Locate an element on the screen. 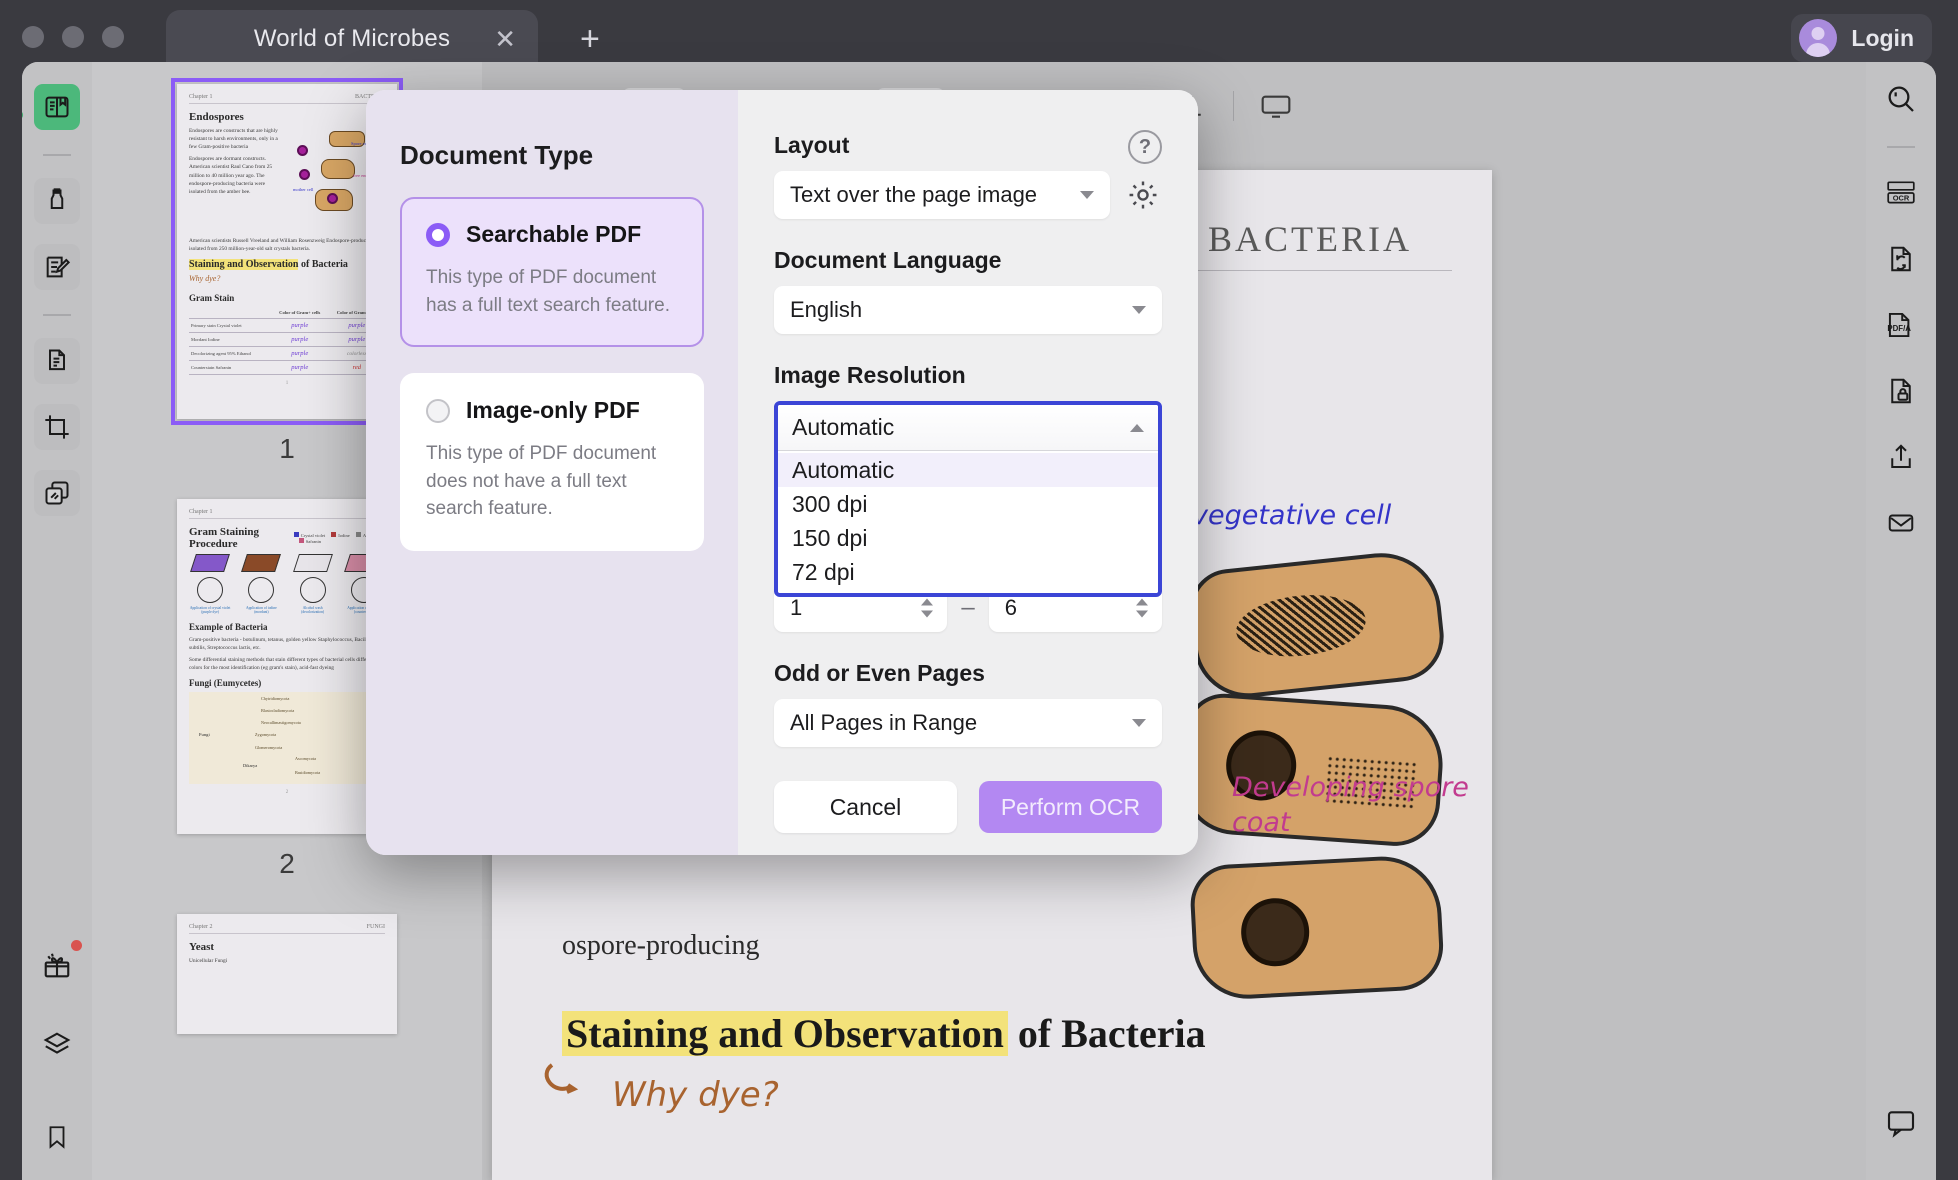  login-label: Login is located at coordinates (1882, 37).